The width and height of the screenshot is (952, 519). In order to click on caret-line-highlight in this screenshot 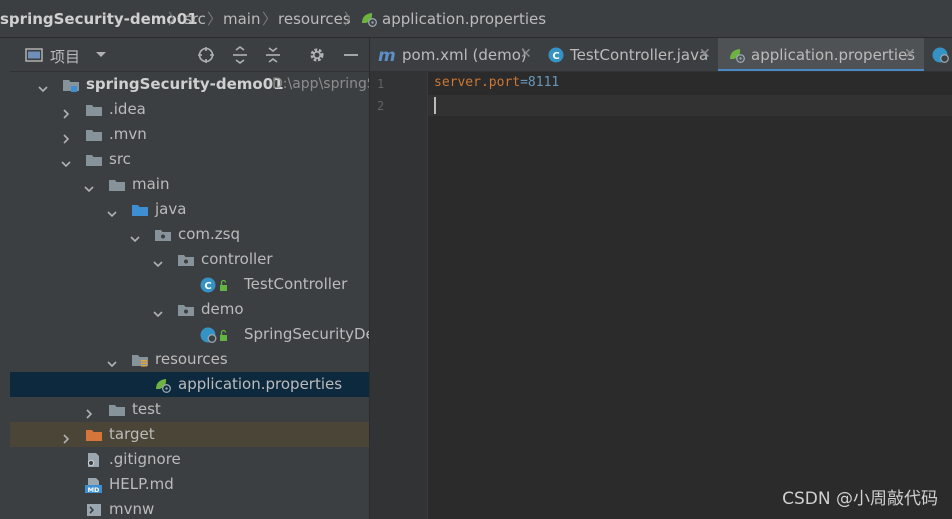, I will do `click(690, 105)`.